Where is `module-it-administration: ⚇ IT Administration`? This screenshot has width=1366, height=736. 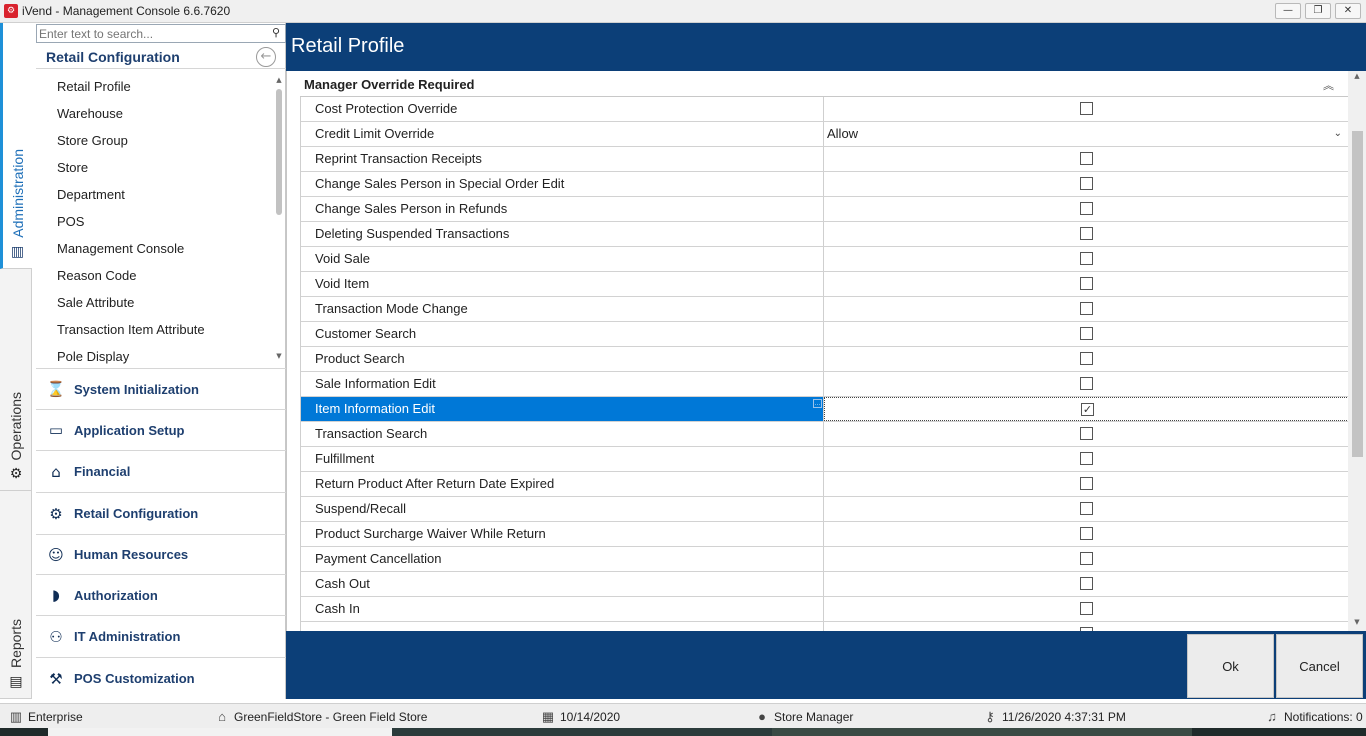 module-it-administration: ⚇ IT Administration is located at coordinates (161, 636).